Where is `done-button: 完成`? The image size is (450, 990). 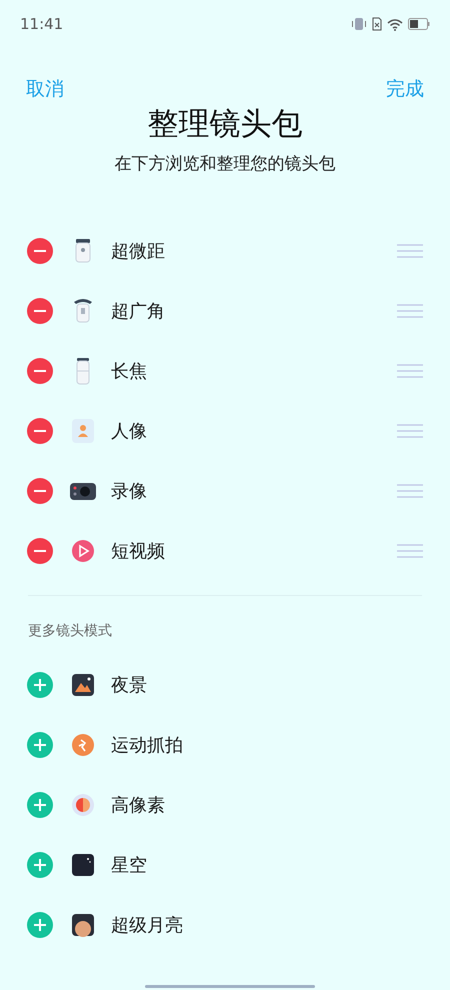 done-button: 完成 is located at coordinates (405, 89).